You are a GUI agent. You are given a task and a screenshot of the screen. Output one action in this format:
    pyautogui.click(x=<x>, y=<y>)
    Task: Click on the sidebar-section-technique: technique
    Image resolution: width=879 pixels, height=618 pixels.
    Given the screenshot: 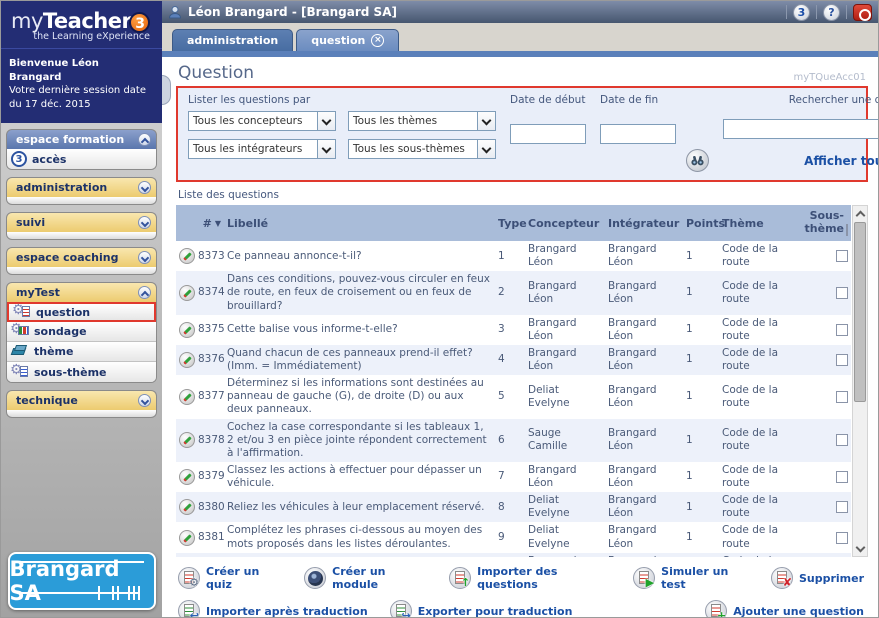 What is the action you would take?
    pyautogui.click(x=81, y=400)
    